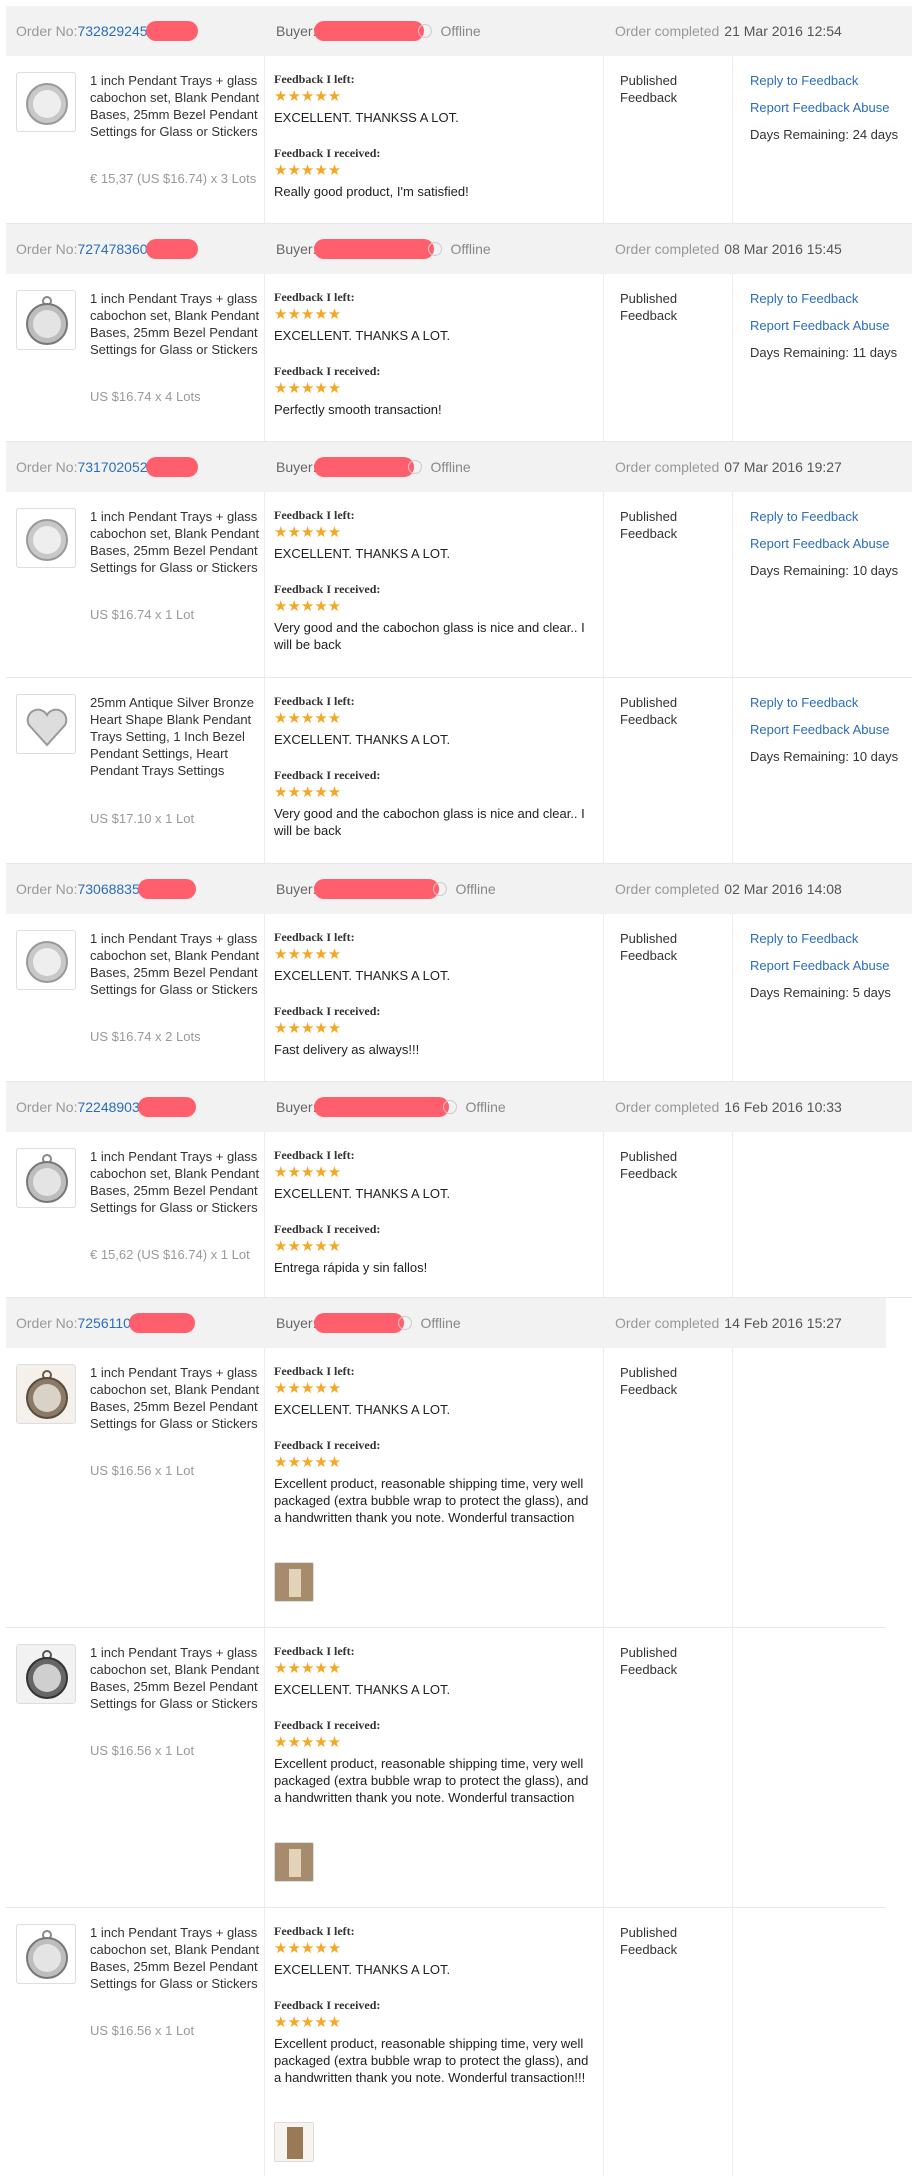 This screenshot has width=919, height=2176. Describe the element at coordinates (308, 606) in the screenshot. I see `star-rating-received: ★★★★★` at that location.